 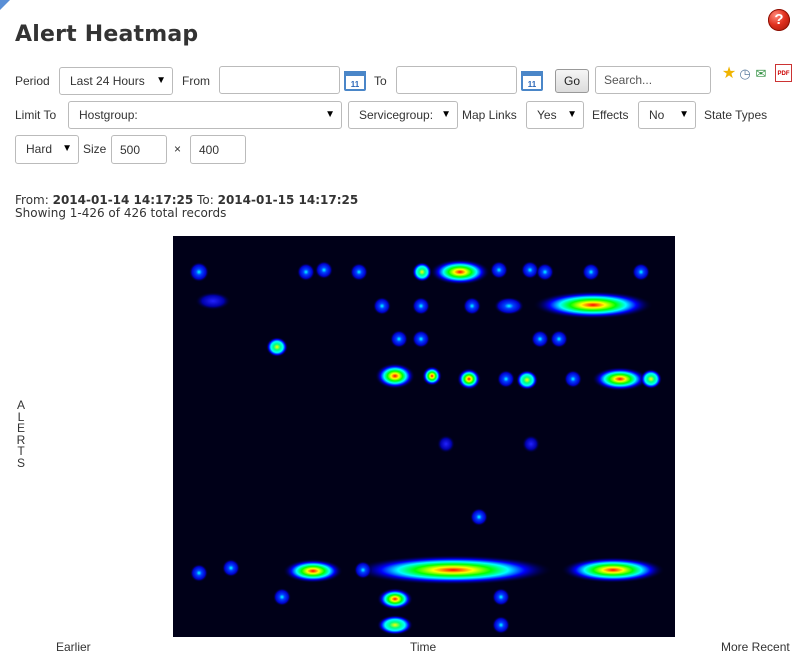 What do you see at coordinates (547, 115) in the screenshot?
I see `map-links-select-value: Yes` at bounding box center [547, 115].